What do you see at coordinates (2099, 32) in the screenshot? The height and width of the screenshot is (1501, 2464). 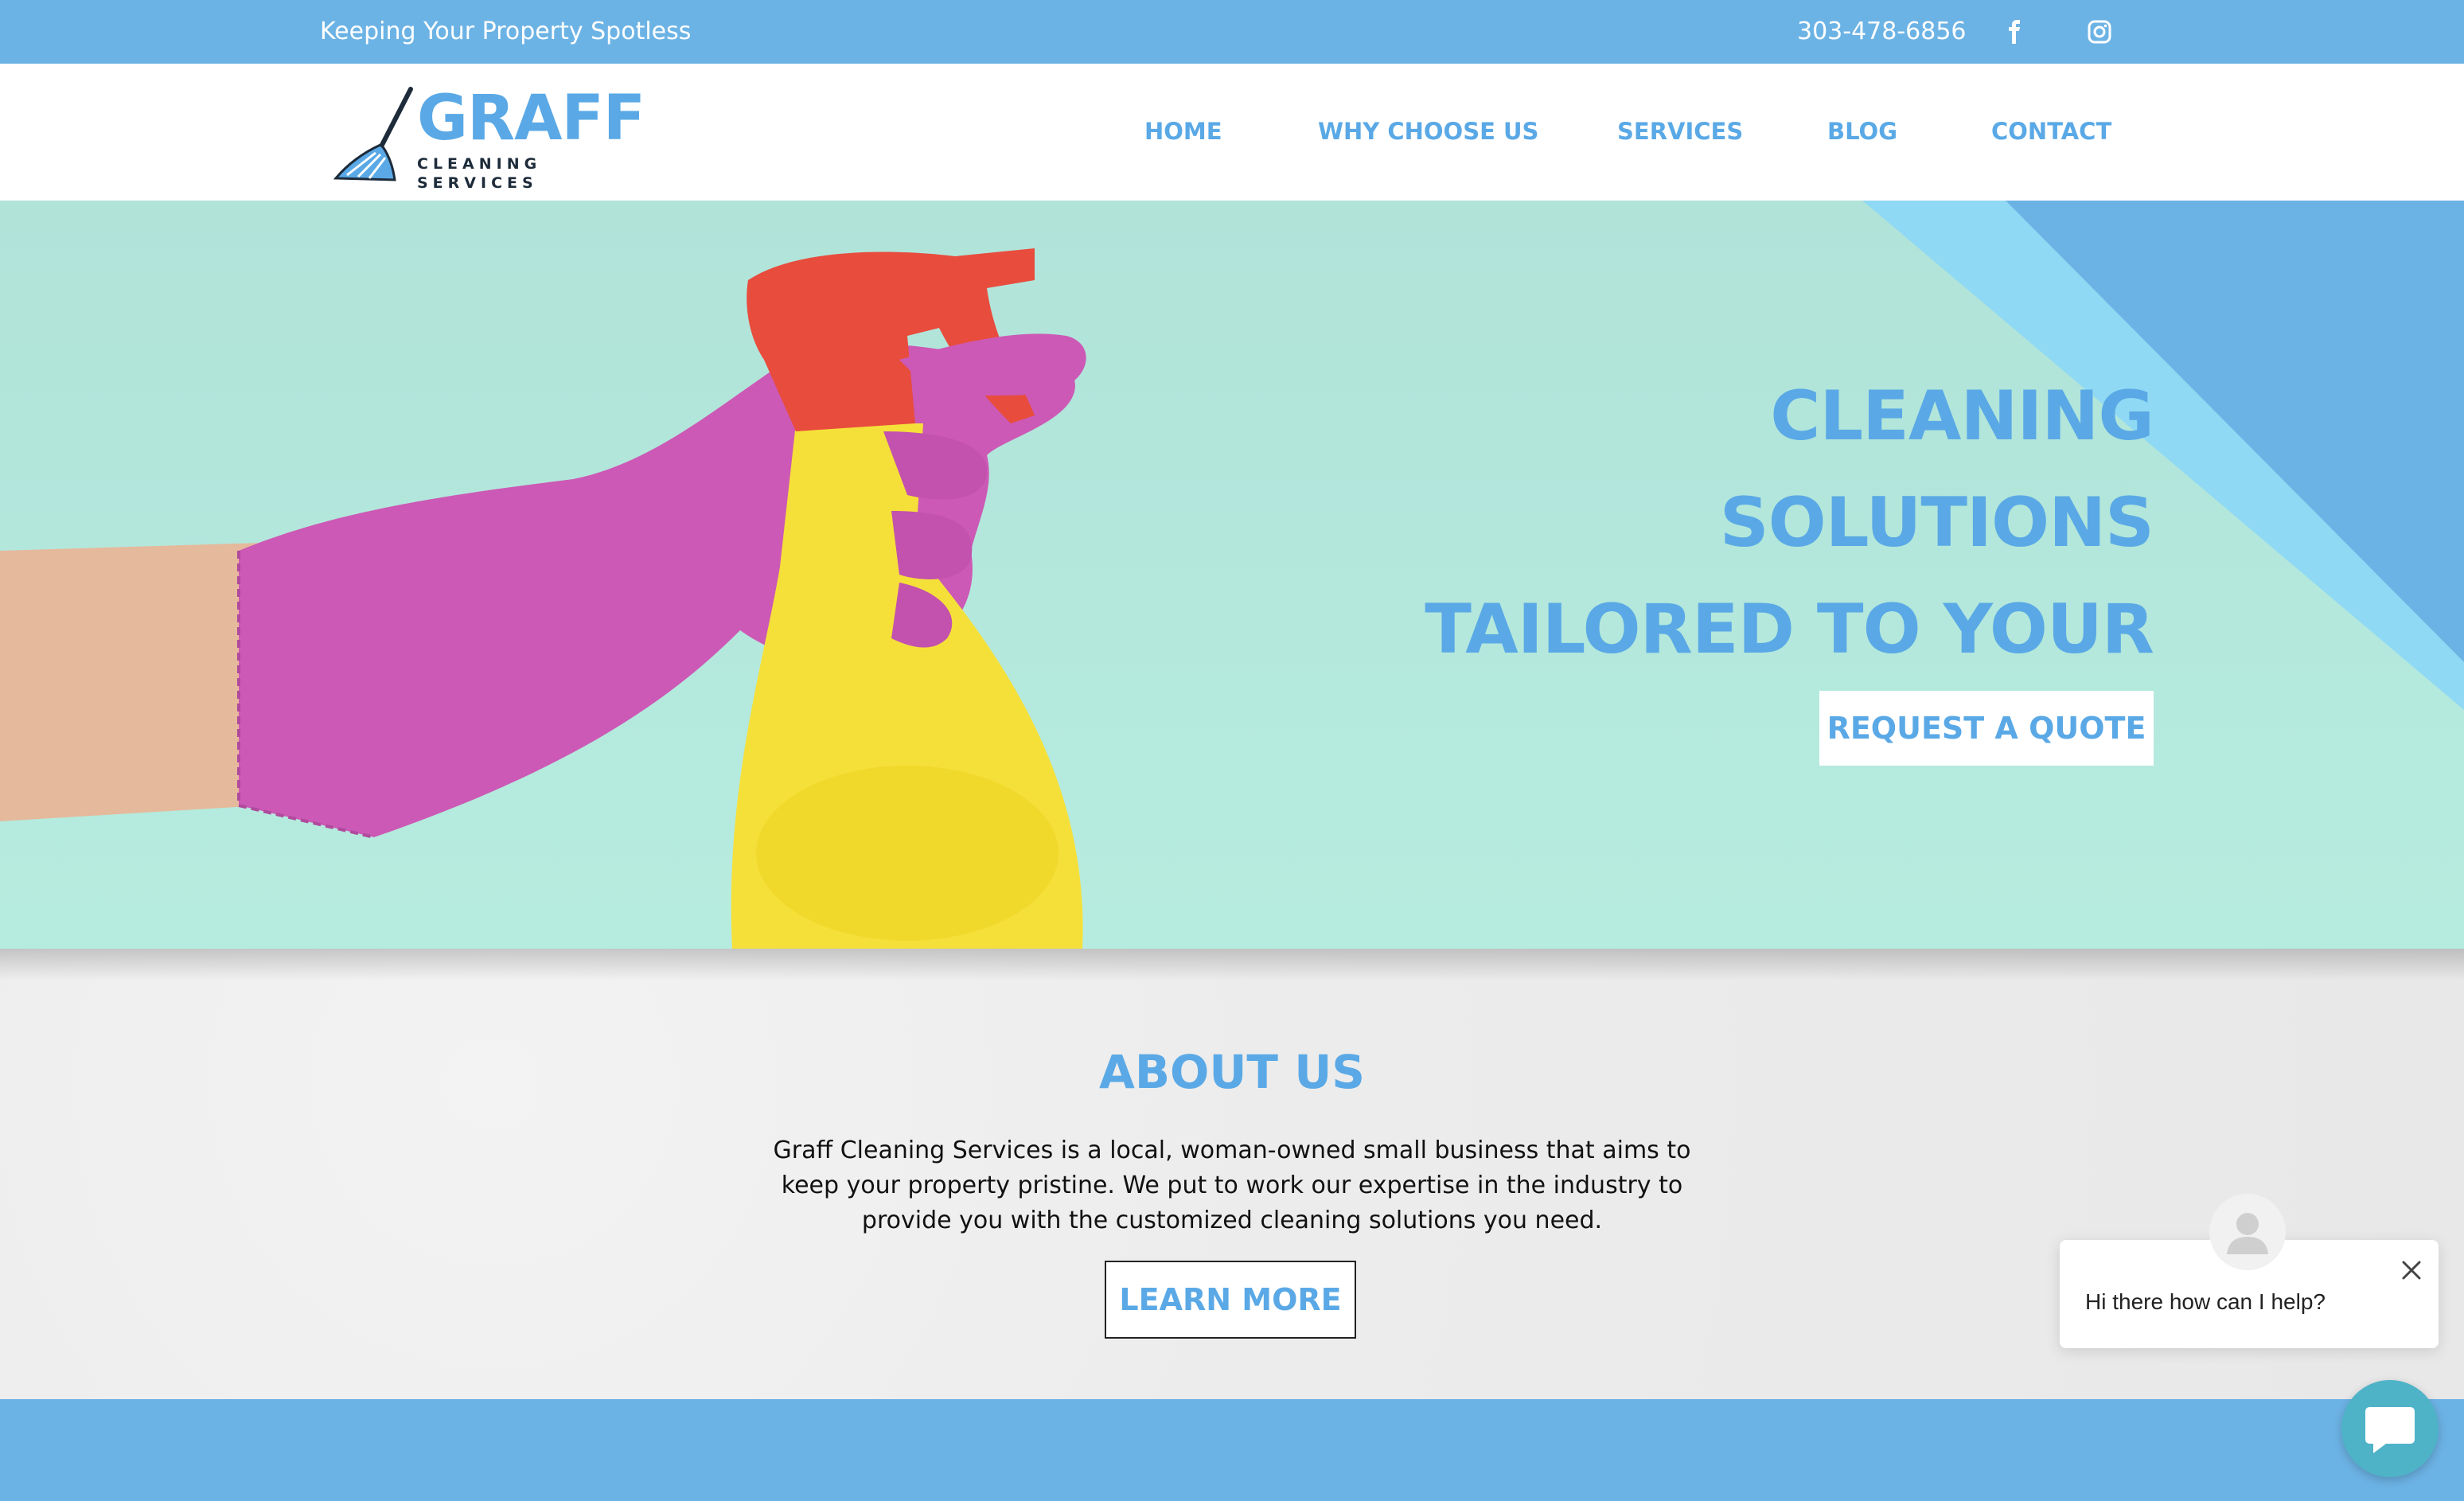 I see `instagram-icon` at bounding box center [2099, 32].